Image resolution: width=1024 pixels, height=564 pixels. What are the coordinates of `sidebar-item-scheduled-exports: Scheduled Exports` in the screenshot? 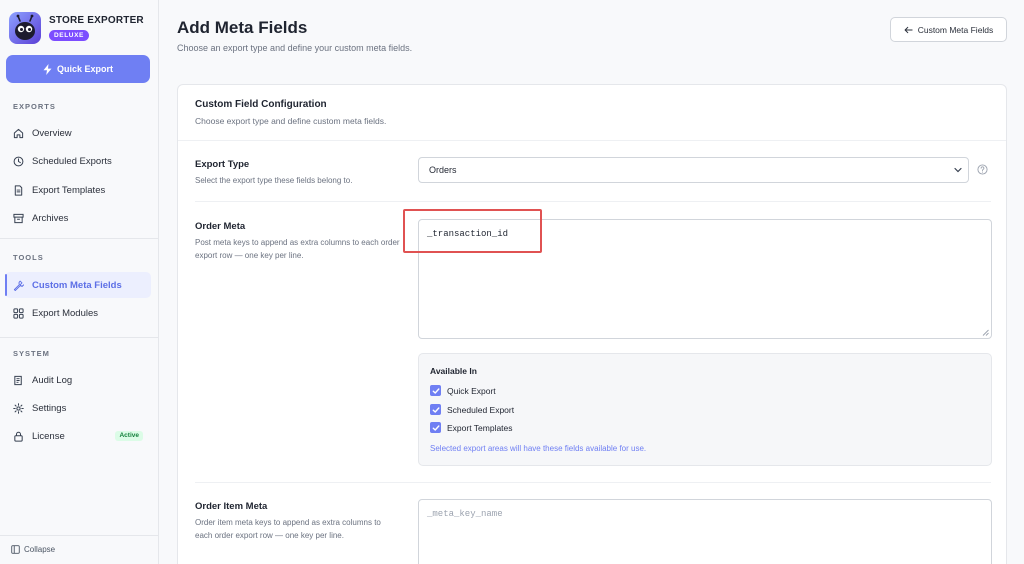 It's located at (78, 161).